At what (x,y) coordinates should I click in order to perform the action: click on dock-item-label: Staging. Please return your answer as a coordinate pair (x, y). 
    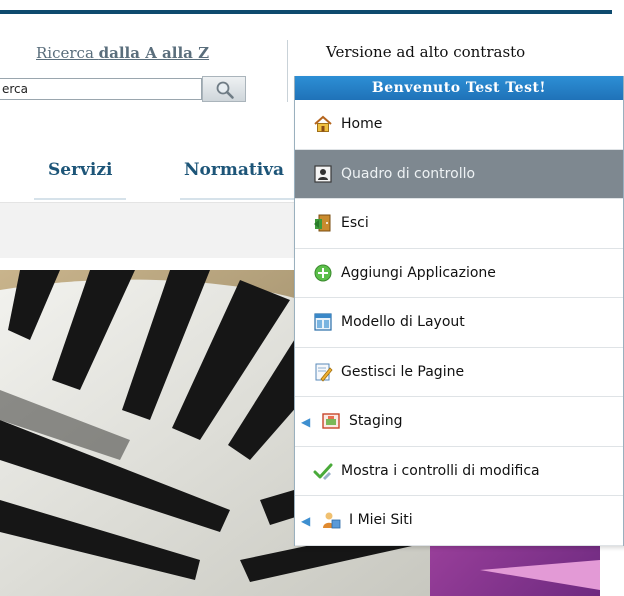
    Looking at the image, I should click on (376, 421).